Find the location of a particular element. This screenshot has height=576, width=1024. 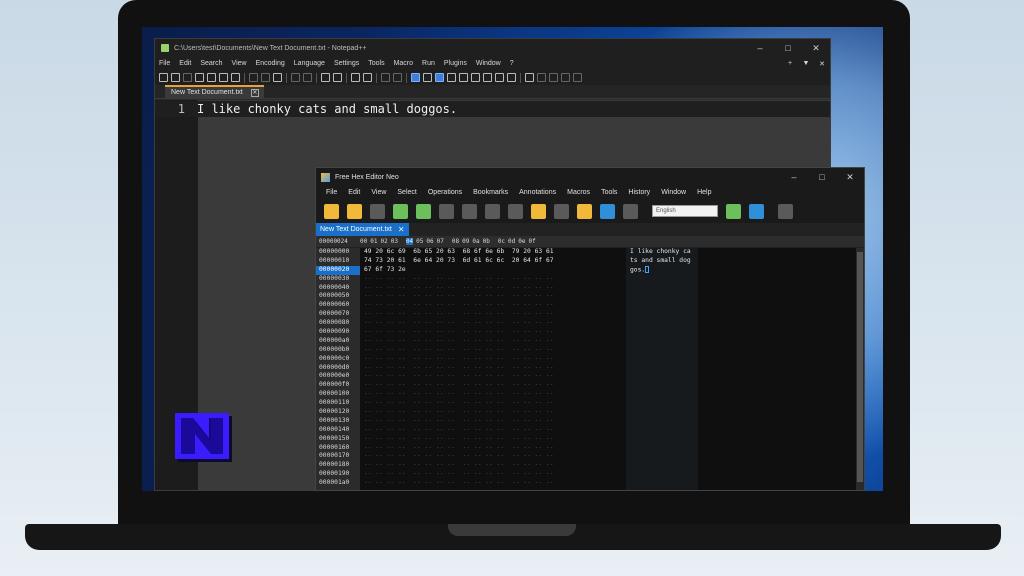

notepad-tab: New Text Document.txt ✕ is located at coordinates (214, 91).